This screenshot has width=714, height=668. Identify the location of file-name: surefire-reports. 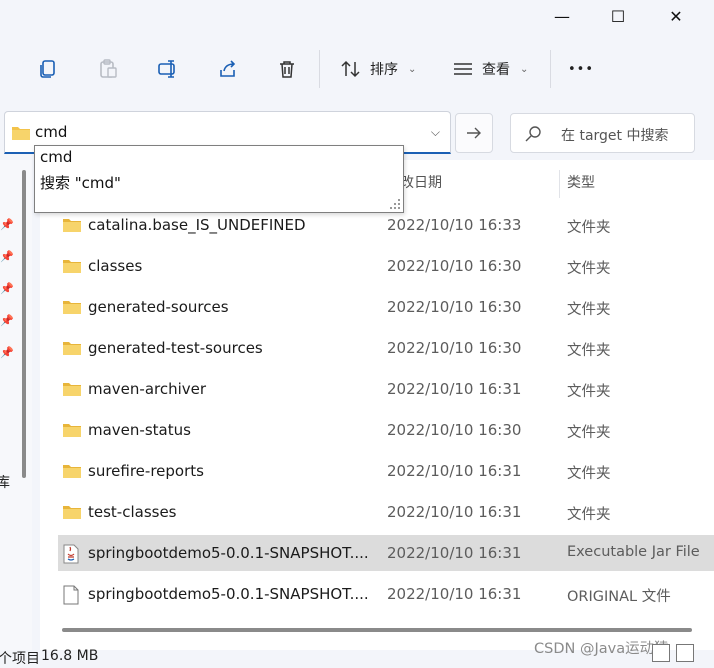
(146, 471).